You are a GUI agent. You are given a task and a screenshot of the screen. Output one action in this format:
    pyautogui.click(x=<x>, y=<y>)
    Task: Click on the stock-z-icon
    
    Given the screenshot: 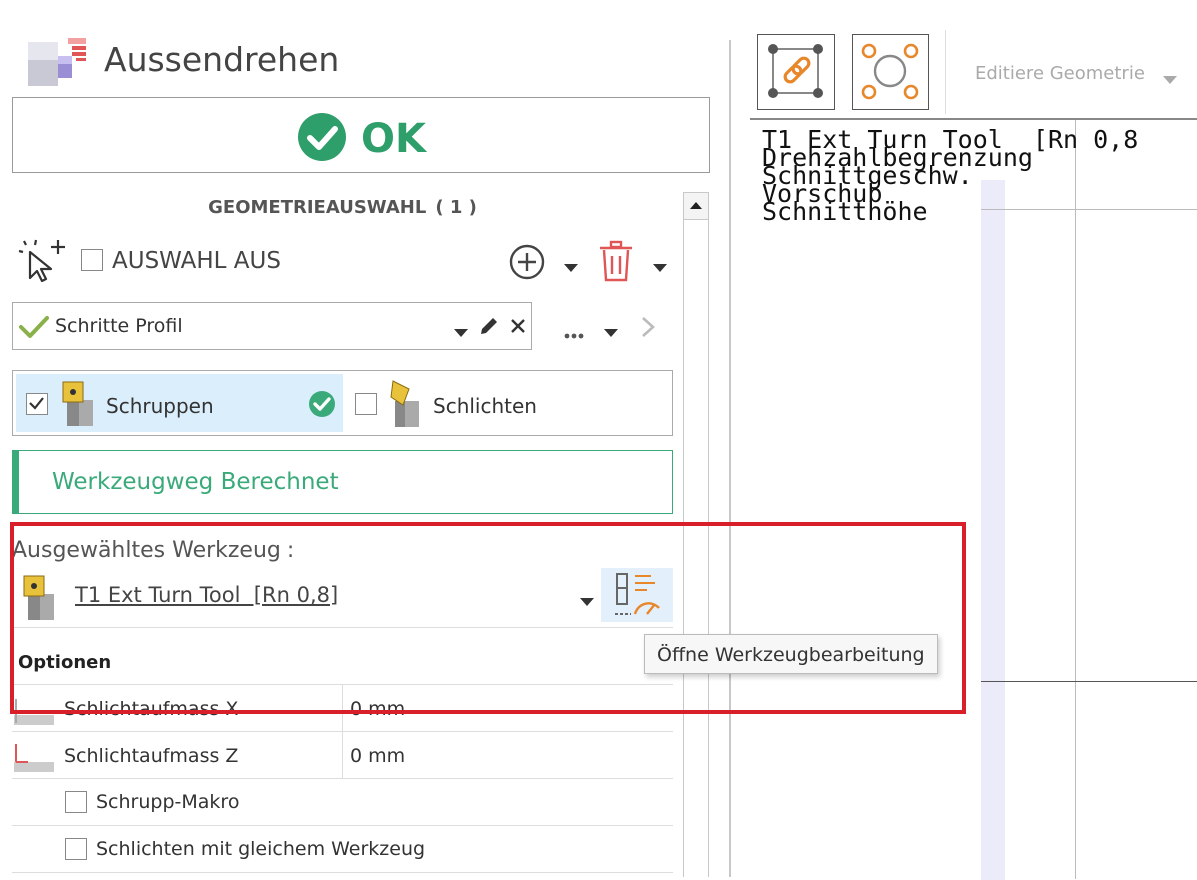 What is the action you would take?
    pyautogui.click(x=34, y=759)
    